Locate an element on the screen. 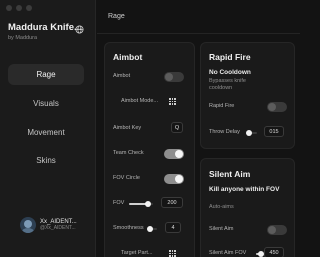  rapid-fire-desc-title: No Cooldown is located at coordinates (230, 72).